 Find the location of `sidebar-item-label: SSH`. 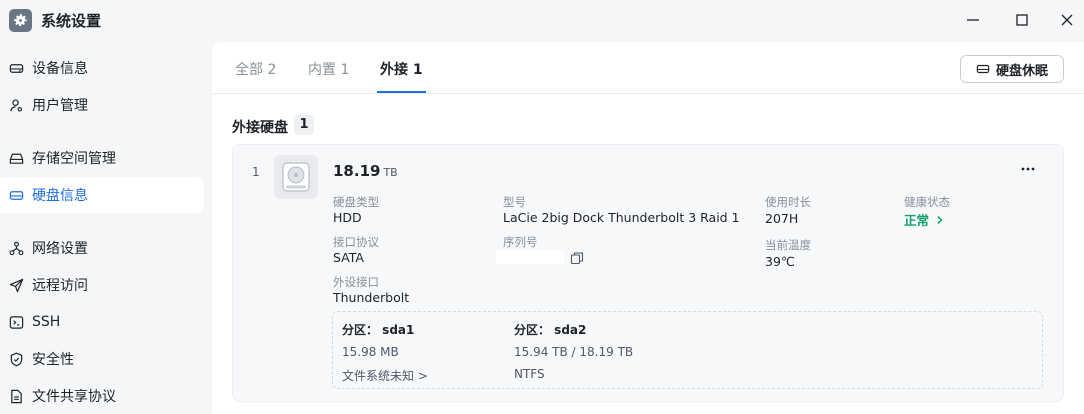

sidebar-item-label: SSH is located at coordinates (46, 322).